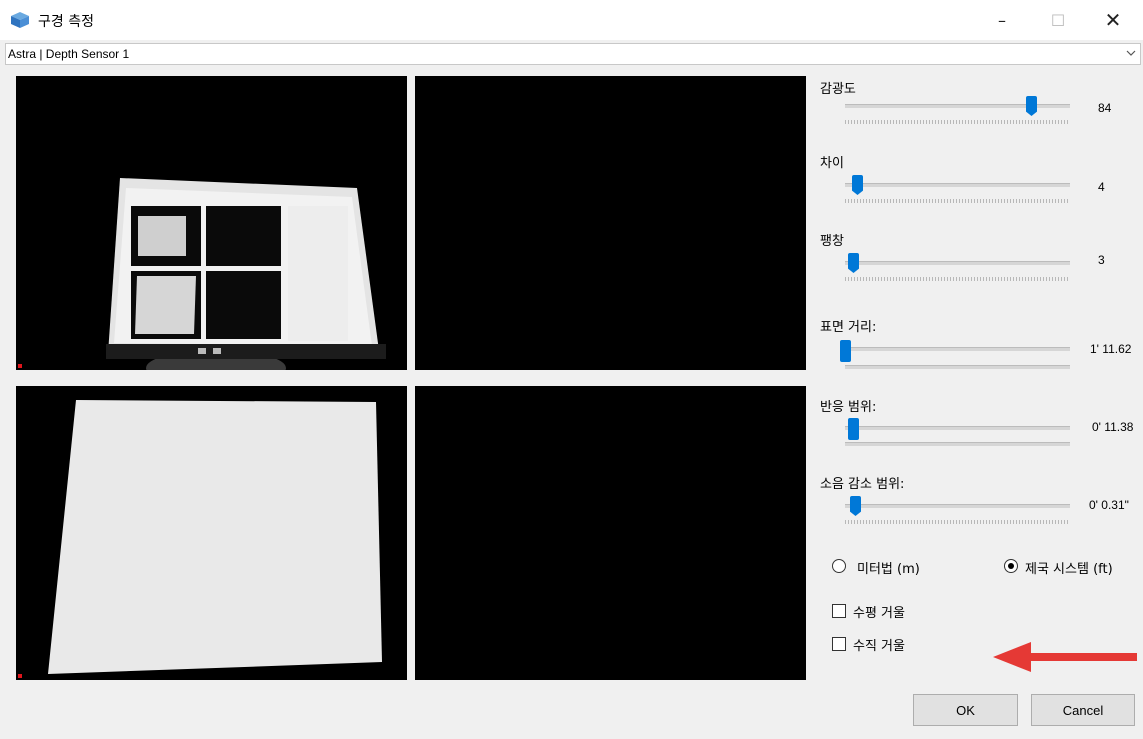 The image size is (1143, 739). I want to click on vertical-mirror-checkbox, so click(839, 644).